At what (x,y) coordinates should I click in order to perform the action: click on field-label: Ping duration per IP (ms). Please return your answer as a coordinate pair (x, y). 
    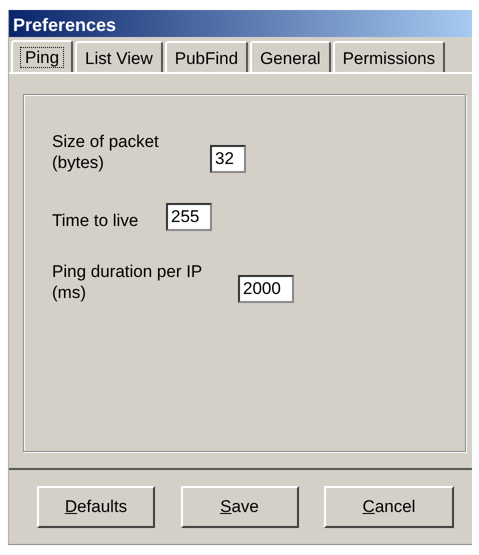
    Looking at the image, I should click on (128, 282).